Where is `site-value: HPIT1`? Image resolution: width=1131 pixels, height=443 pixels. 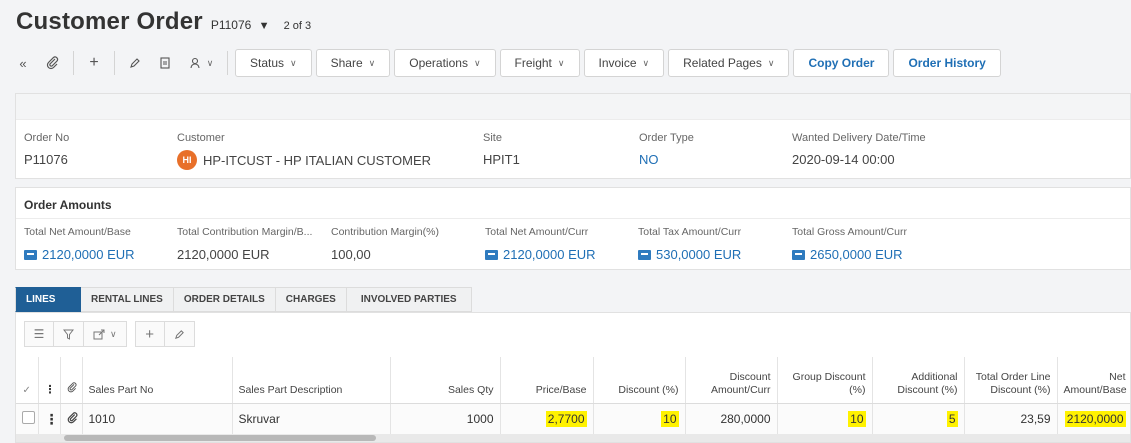
site-value: HPIT1 is located at coordinates (501, 159).